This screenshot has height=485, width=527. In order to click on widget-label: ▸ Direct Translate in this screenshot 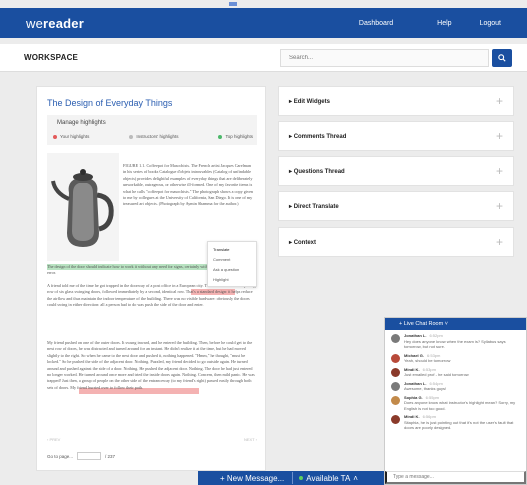, I will do `click(314, 206)`.